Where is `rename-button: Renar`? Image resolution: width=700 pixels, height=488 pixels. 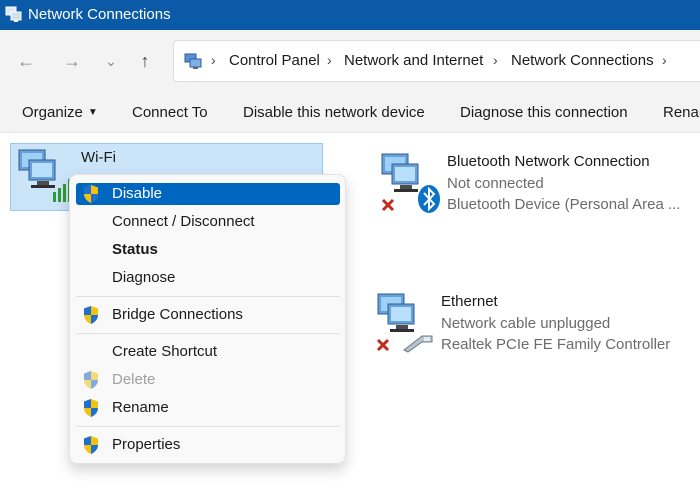 rename-button: Renar is located at coordinates (681, 112).